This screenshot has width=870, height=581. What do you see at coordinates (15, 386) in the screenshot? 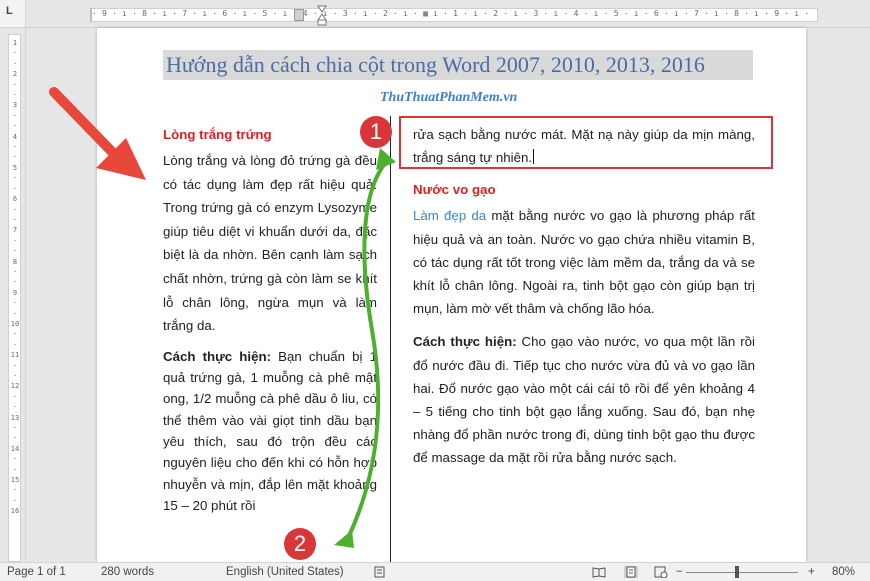
I see `vertical-ruler-tick: 12` at bounding box center [15, 386].